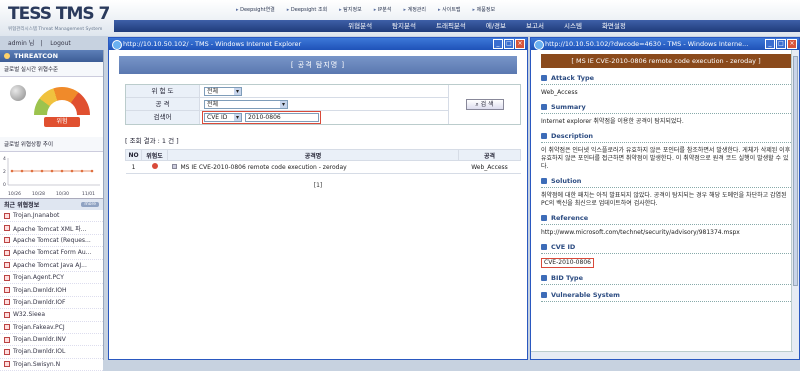 The height and width of the screenshot is (371, 800). I want to click on main-nav: 위협분석 탐지분석 트래픽분석 에/경보 보고서 시스템 화면설정, so click(457, 26).